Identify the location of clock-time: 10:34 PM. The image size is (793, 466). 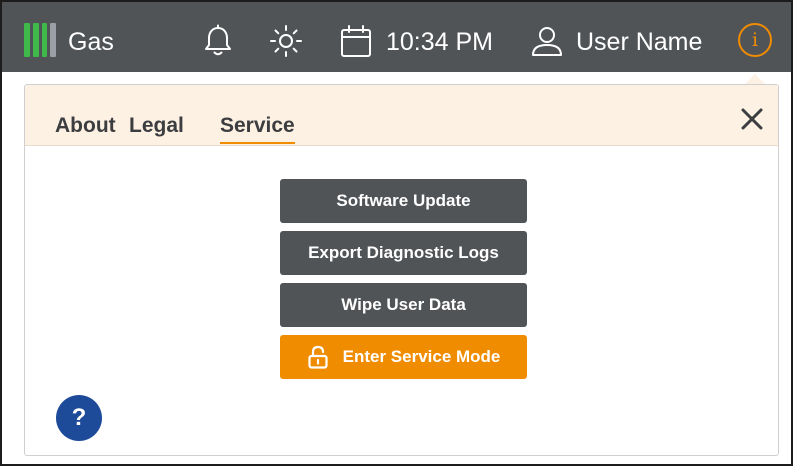
(440, 42).